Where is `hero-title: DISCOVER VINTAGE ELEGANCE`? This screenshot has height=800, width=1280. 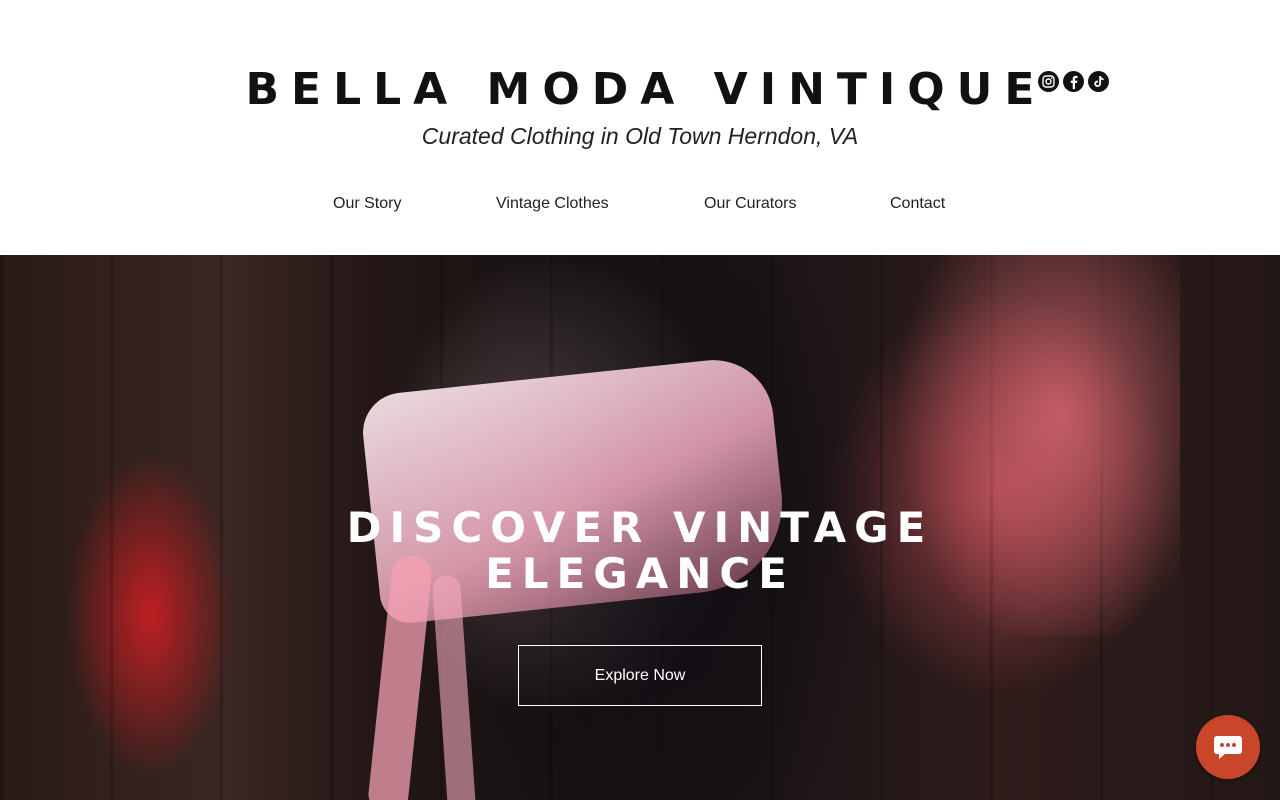
hero-title: DISCOVER VINTAGE ELEGANCE is located at coordinates (640, 551).